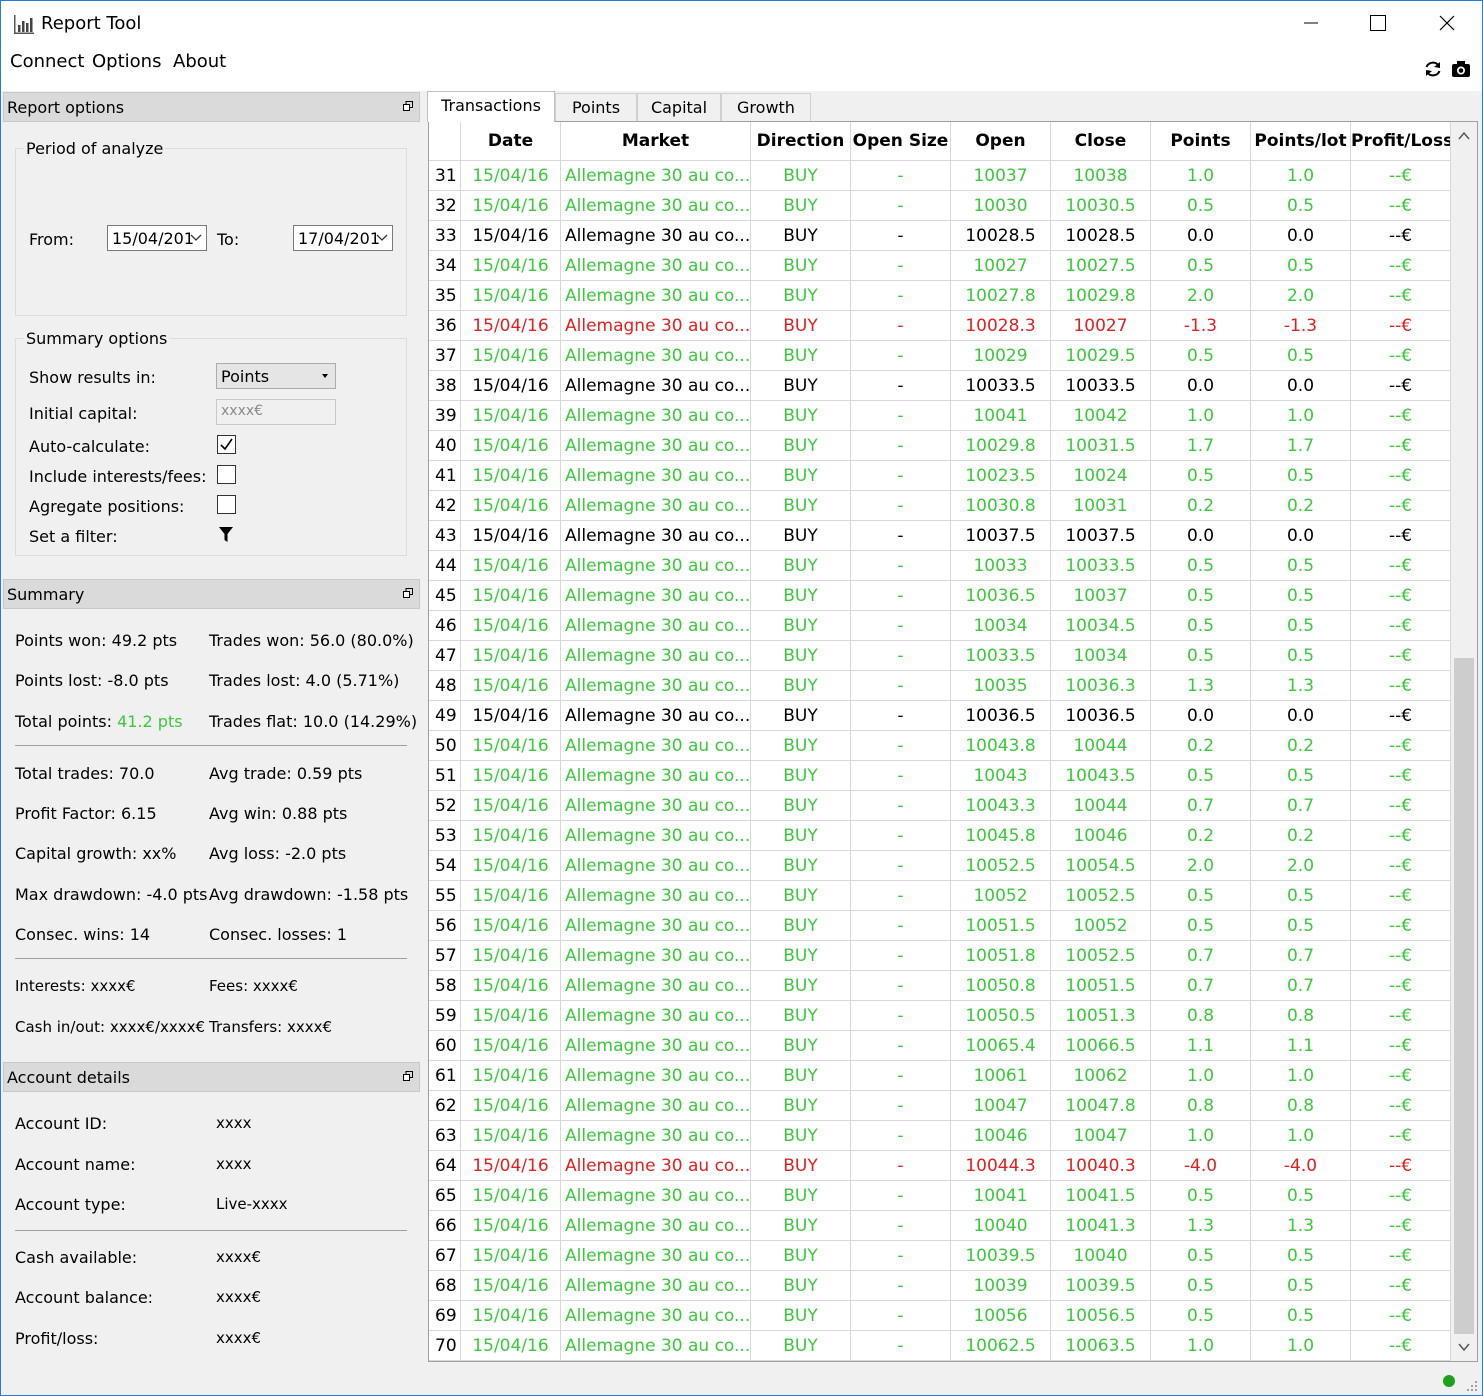 This screenshot has width=1483, height=1396. Describe the element at coordinates (226, 474) in the screenshot. I see `include-fees-checkbox` at that location.